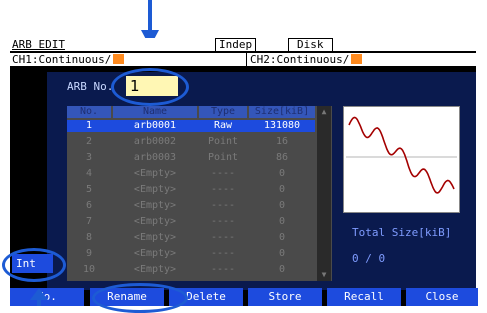 The image size is (487, 313). Describe the element at coordinates (62, 59) in the screenshot. I see `ch1-status-label: CH1:Continuous/` at that location.